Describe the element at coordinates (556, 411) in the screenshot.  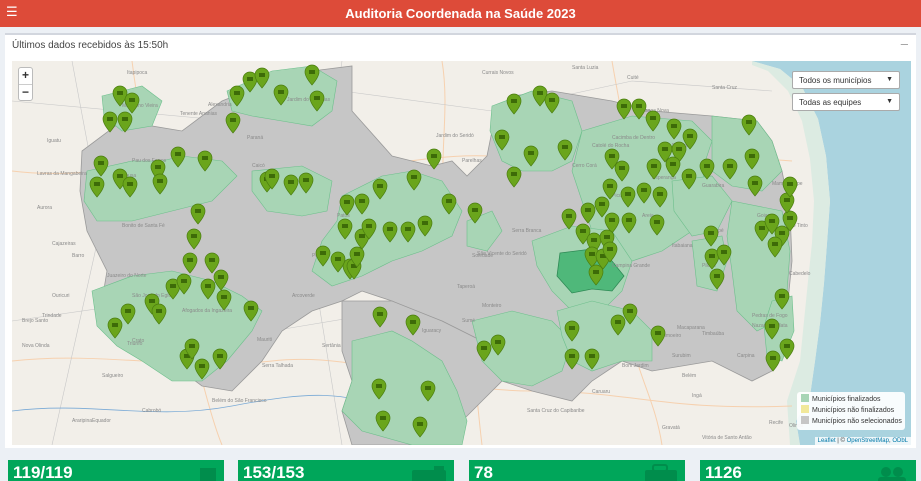
I see `place-label: Santa Cruz do Capibaribe` at that location.